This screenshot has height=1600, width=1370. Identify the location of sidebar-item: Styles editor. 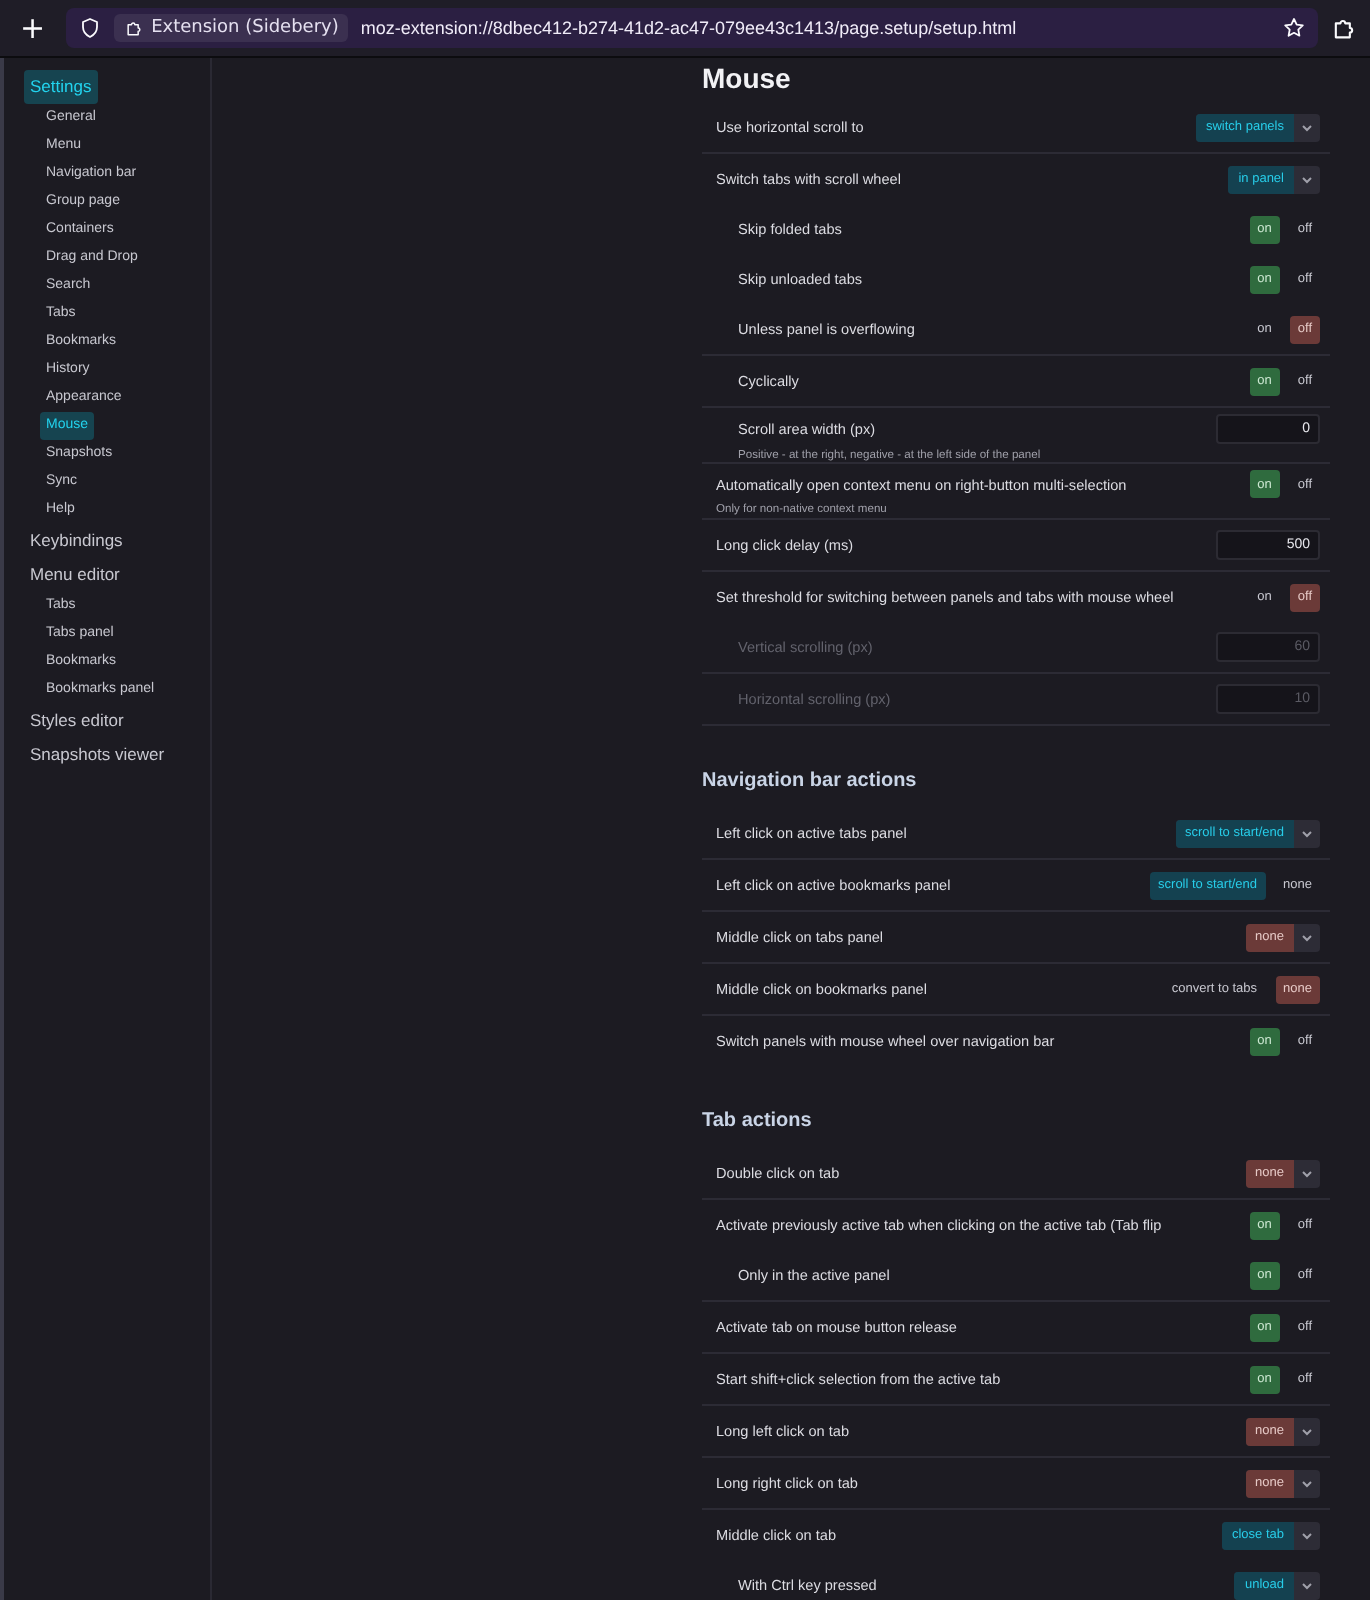
(77, 721).